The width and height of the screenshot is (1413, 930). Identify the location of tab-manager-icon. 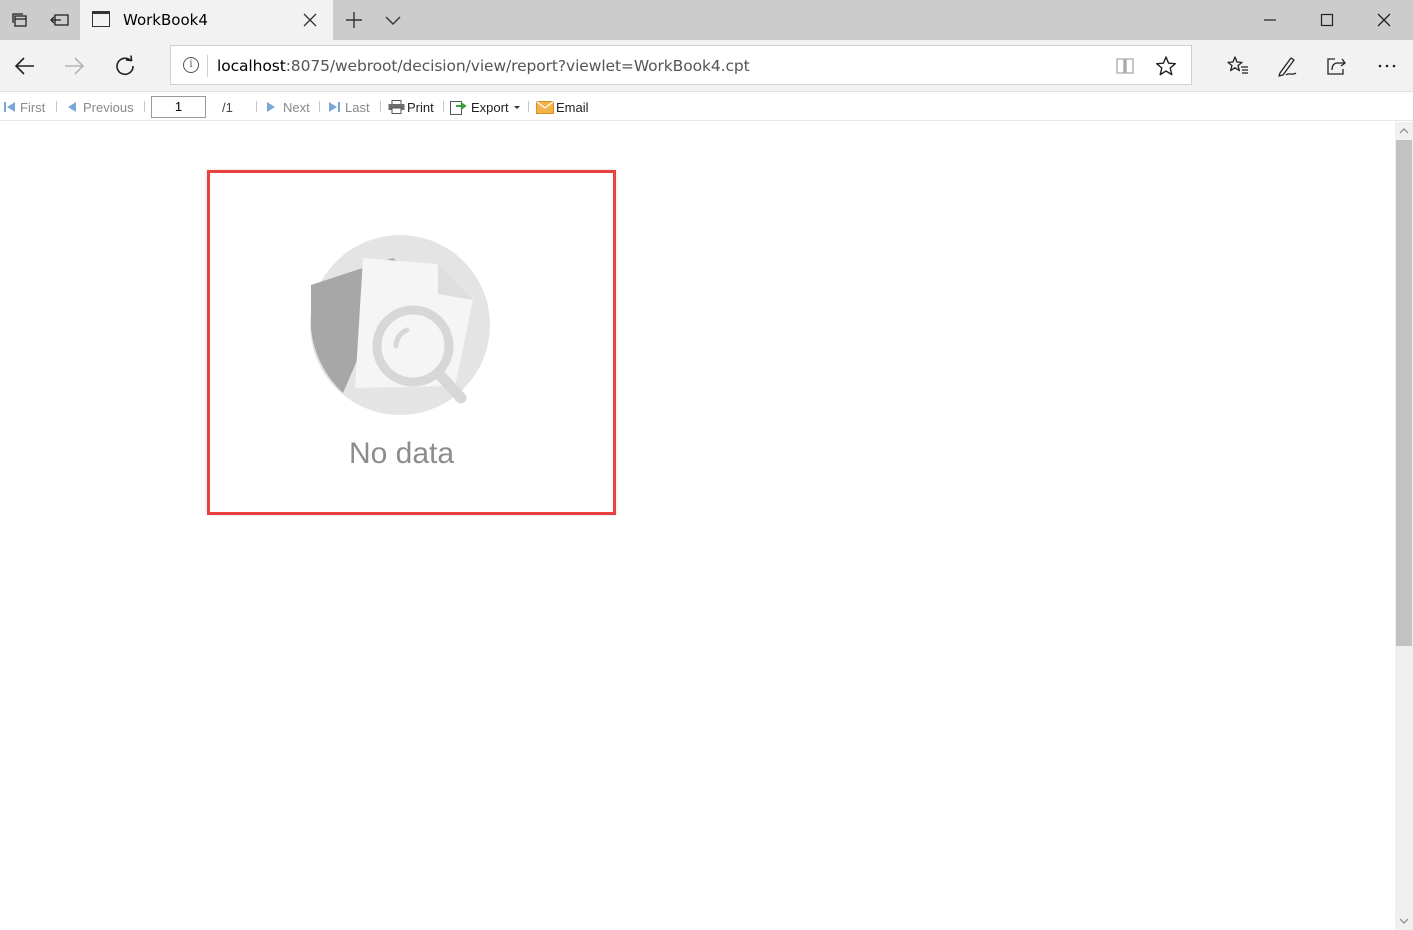
(19, 20).